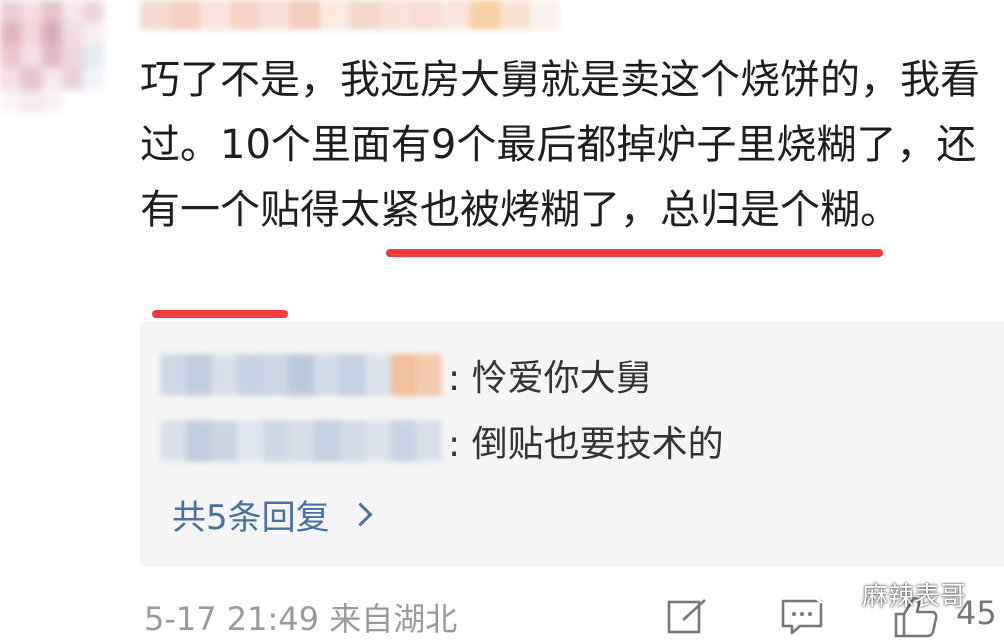 Image resolution: width=1004 pixels, height=640 pixels. I want to click on reply-text: : 倒贴也要技术的, so click(586, 444).